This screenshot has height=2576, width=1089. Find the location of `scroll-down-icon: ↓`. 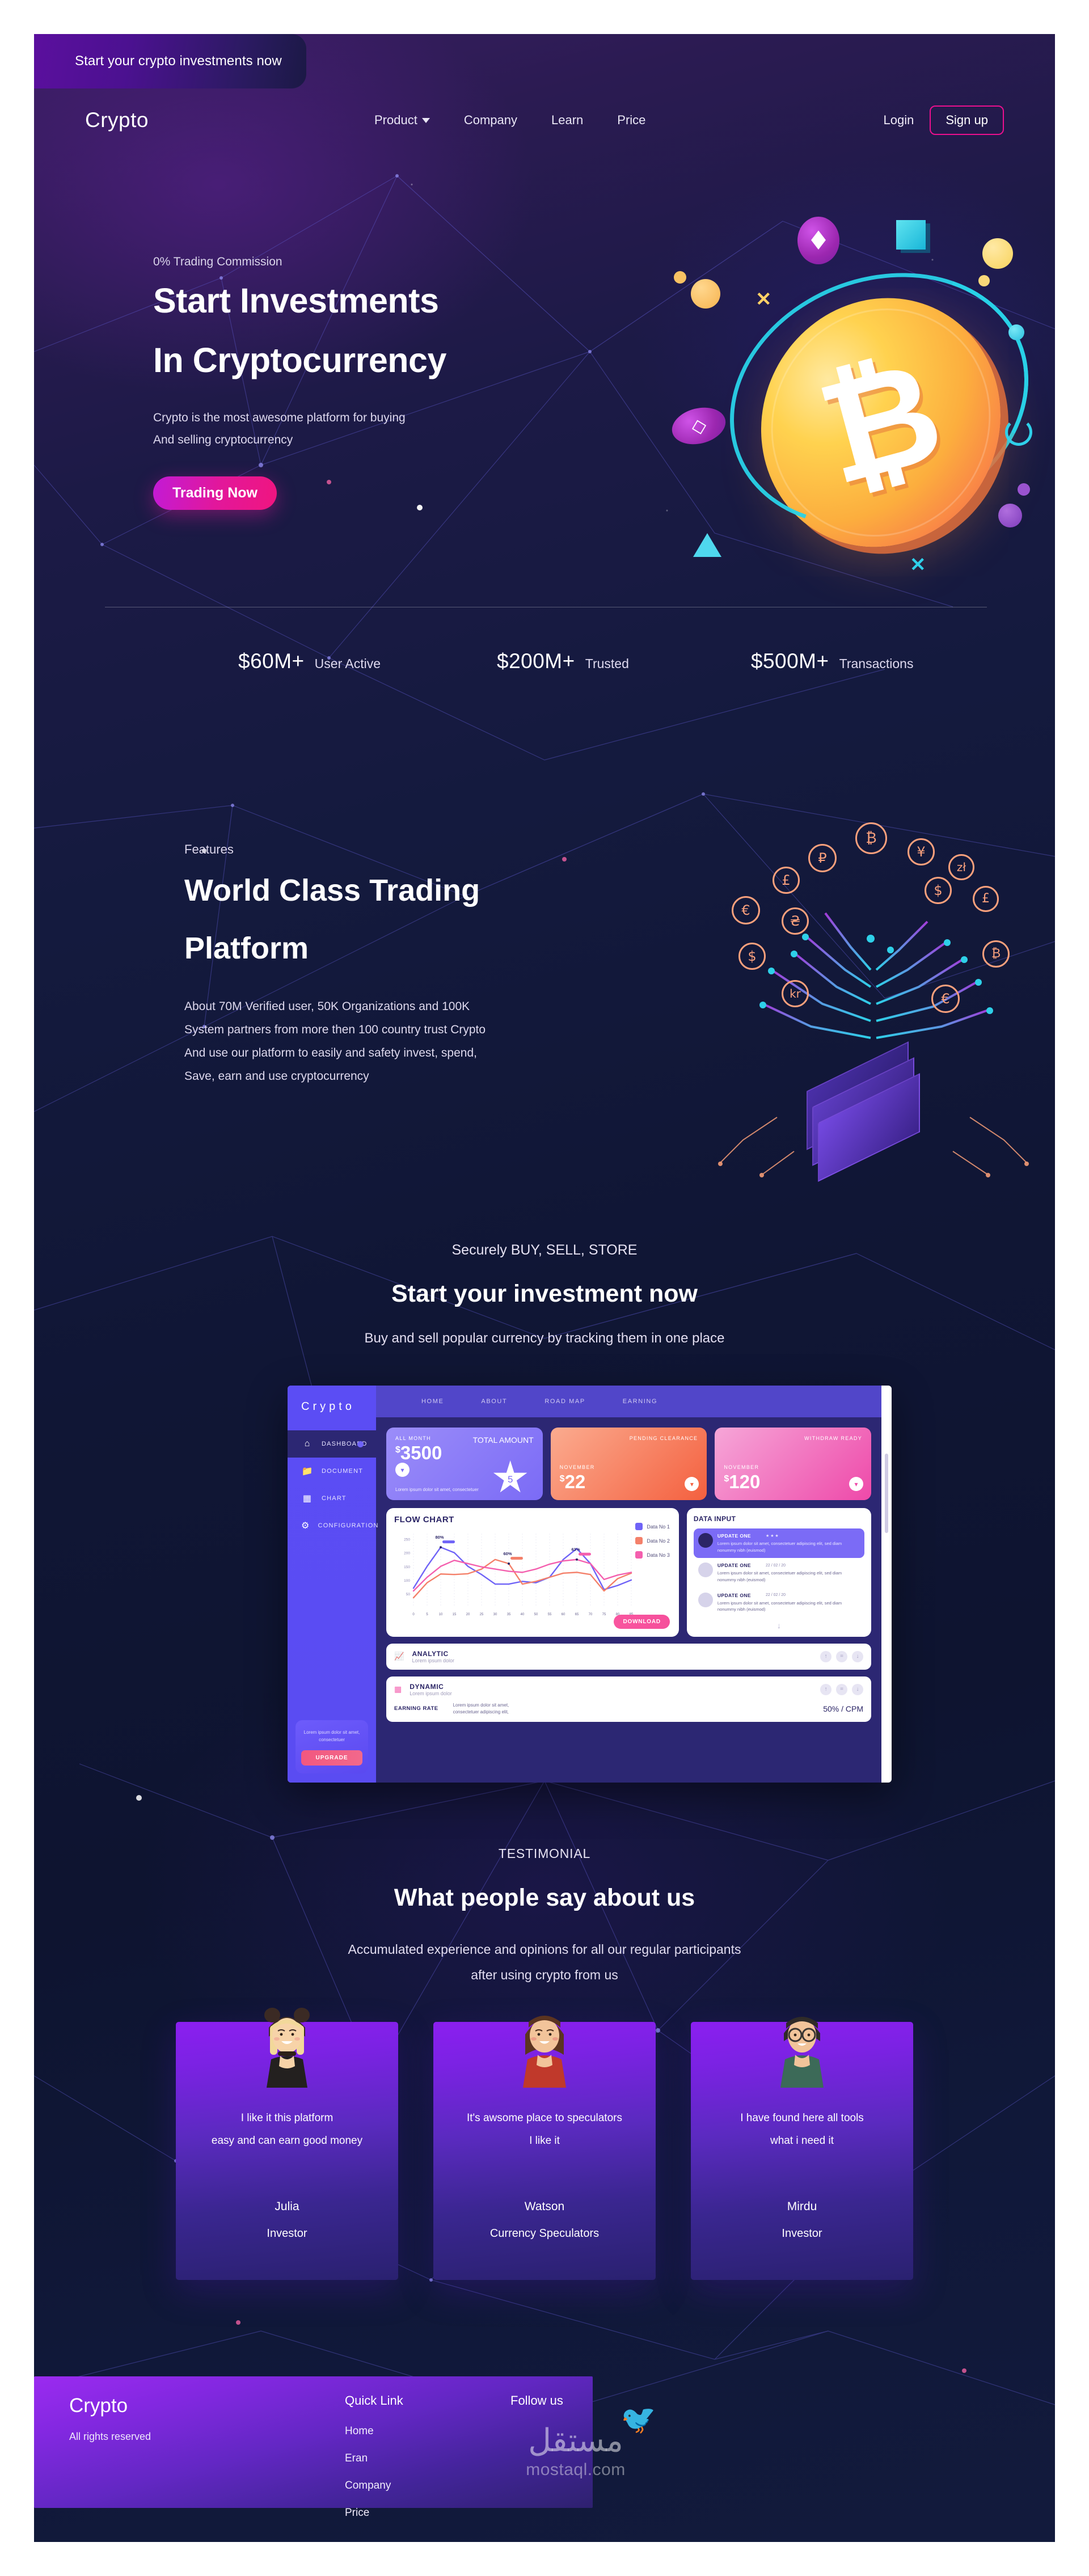

scroll-down-icon: ↓ is located at coordinates (779, 1625).